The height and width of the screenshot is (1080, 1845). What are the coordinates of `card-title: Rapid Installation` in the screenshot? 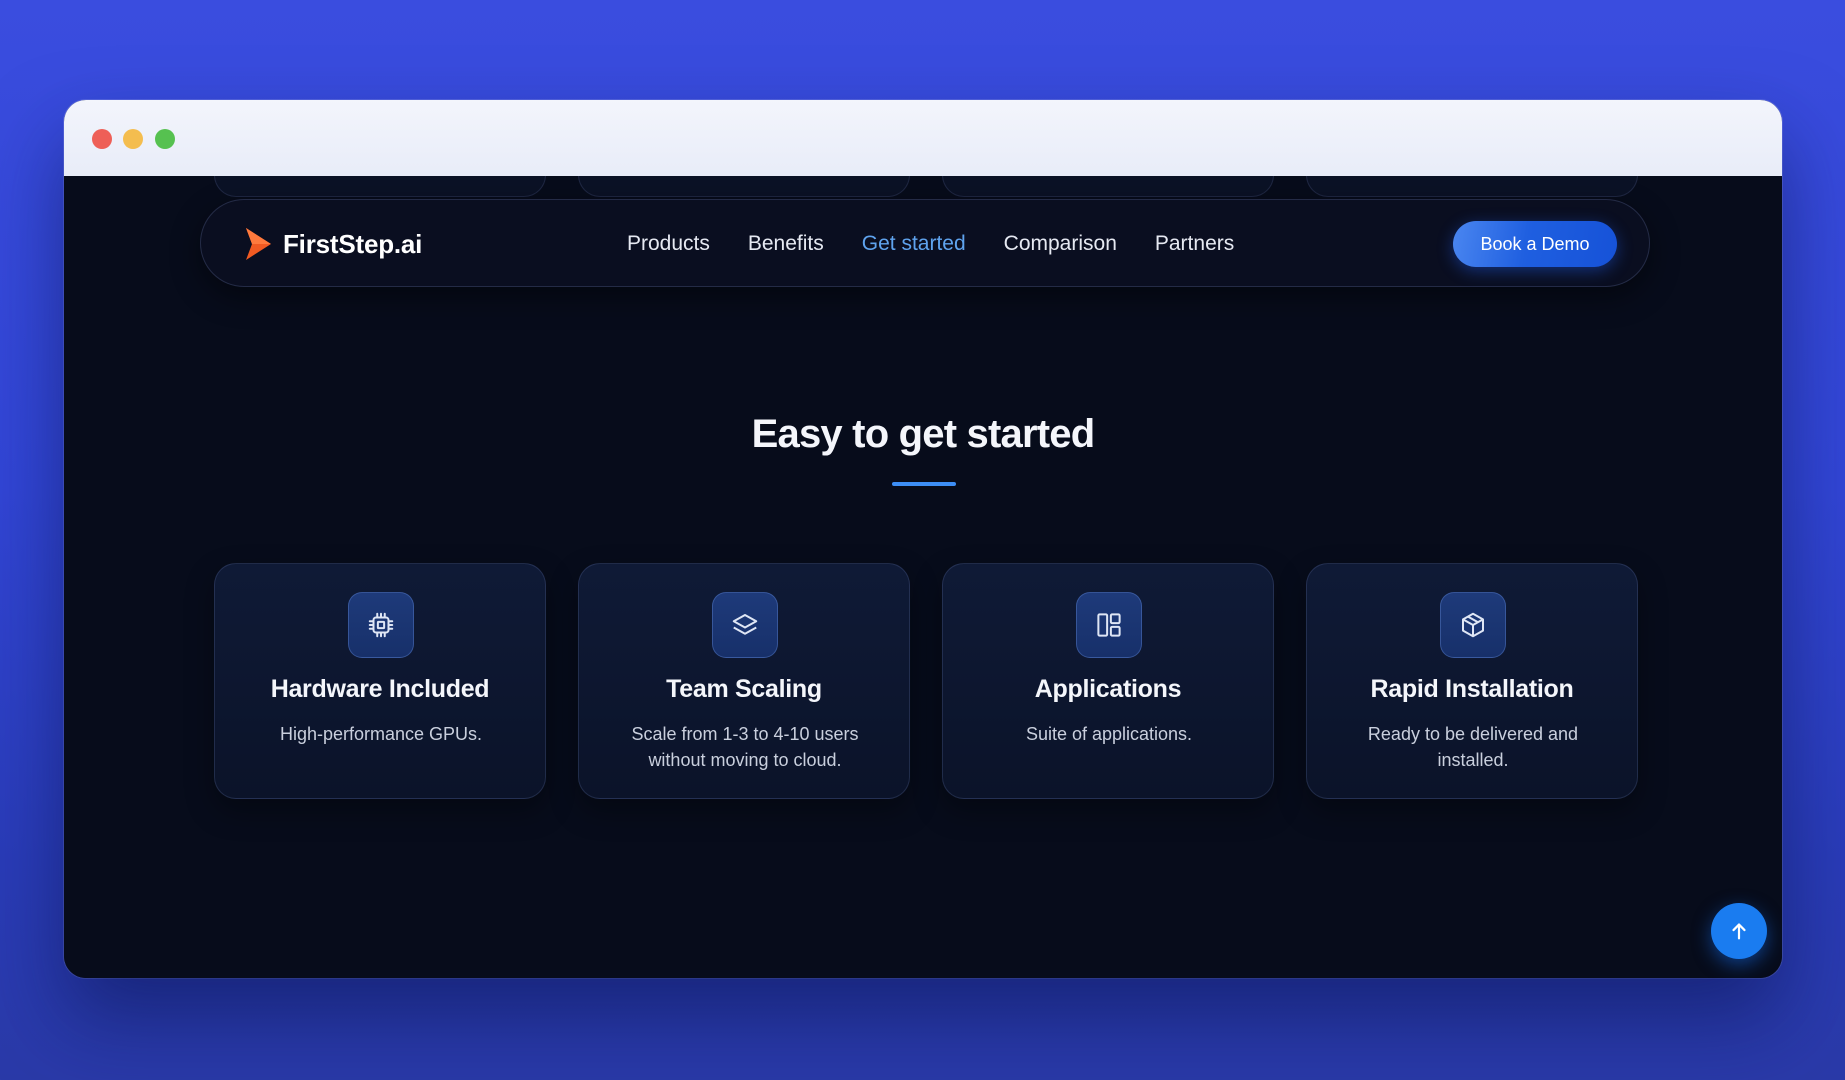 It's located at (1472, 689).